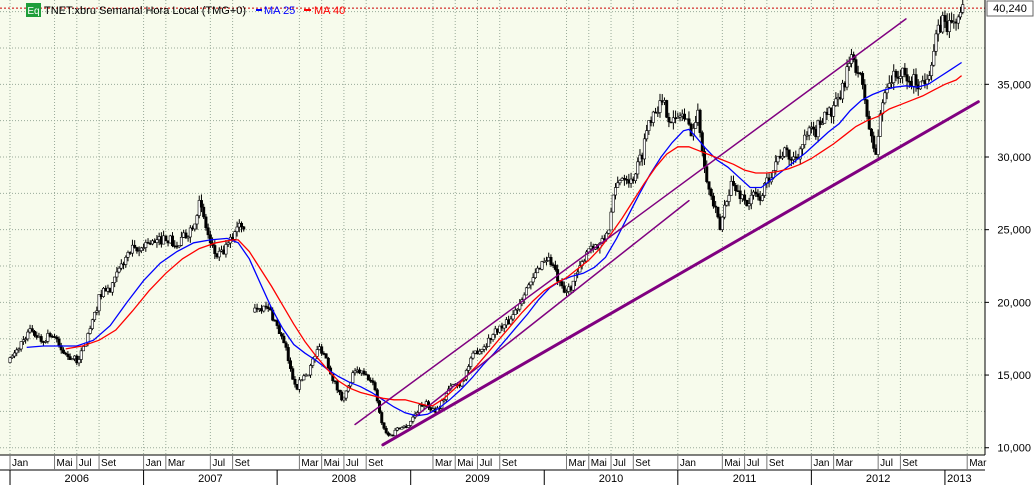 This screenshot has height=485, width=1036. What do you see at coordinates (77, 479) in the screenshot?
I see `year-label: 2006` at bounding box center [77, 479].